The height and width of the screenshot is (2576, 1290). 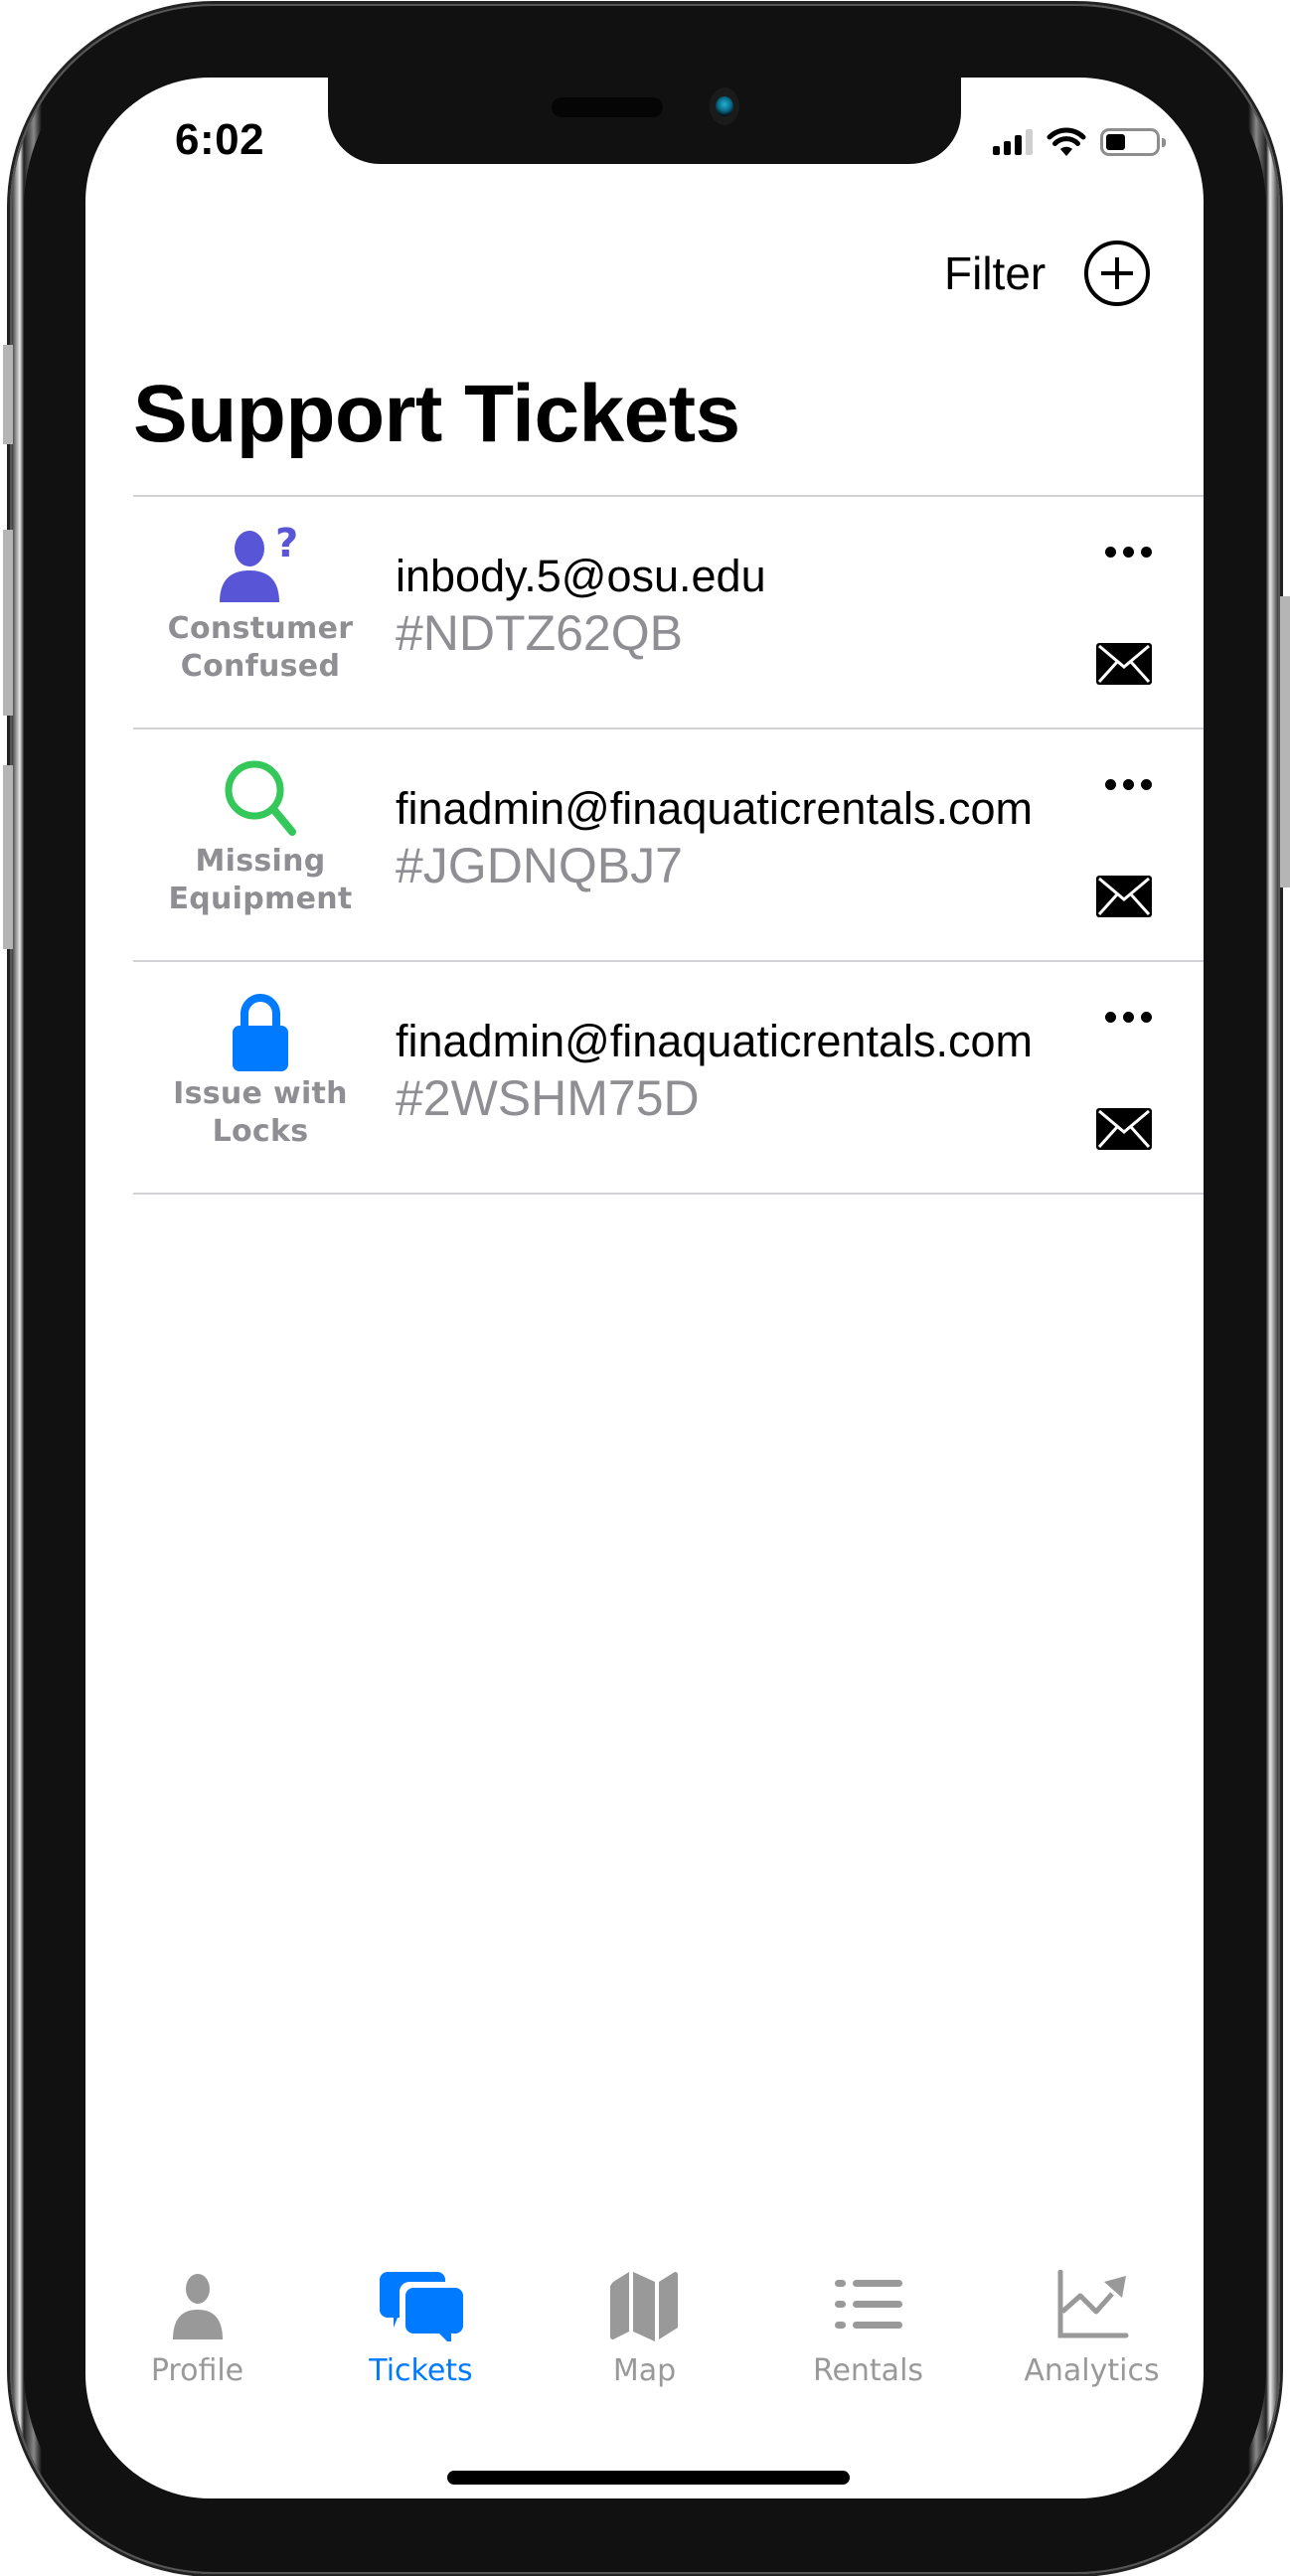 I want to click on person-question-icon: ?, so click(x=259, y=563).